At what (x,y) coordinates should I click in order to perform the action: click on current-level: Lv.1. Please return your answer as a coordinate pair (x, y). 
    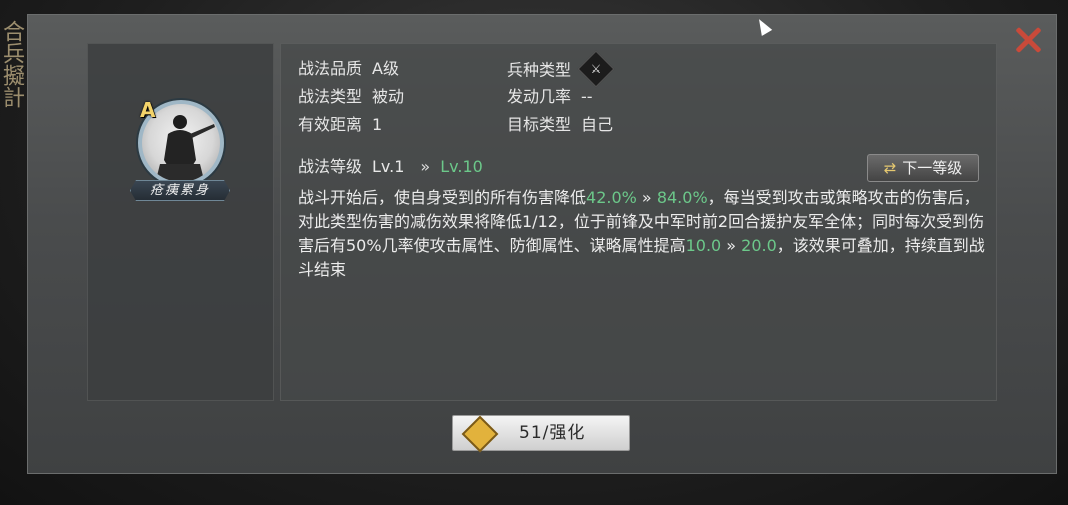
    Looking at the image, I should click on (388, 166).